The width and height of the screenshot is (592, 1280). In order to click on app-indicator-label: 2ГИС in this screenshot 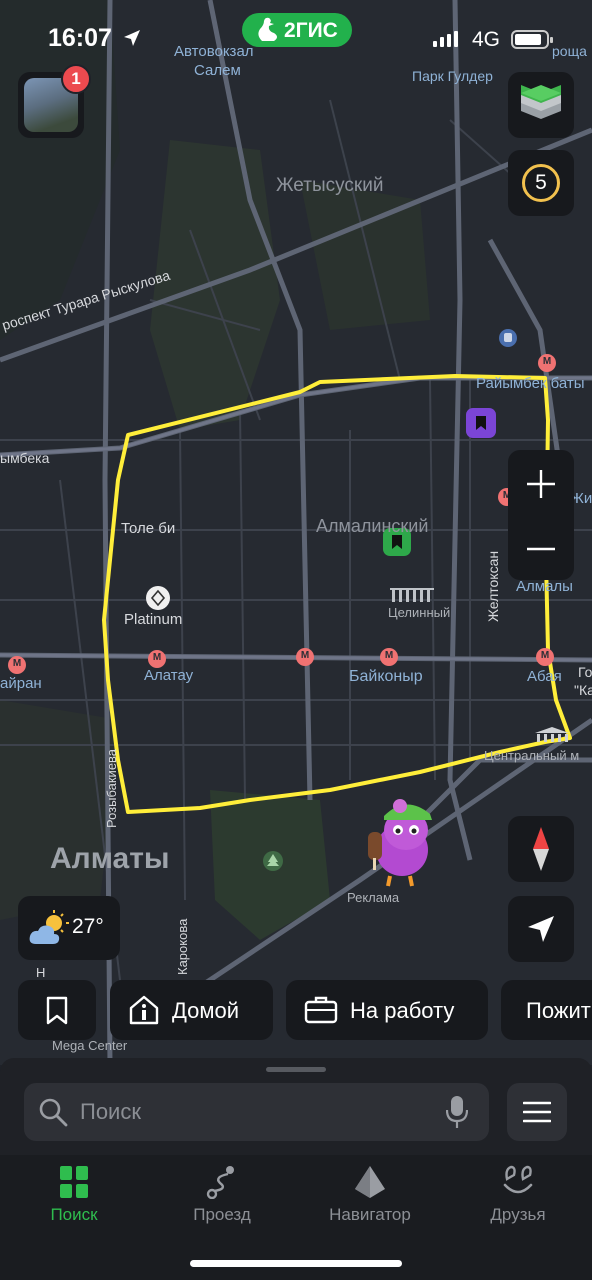, I will do `click(311, 30)`.